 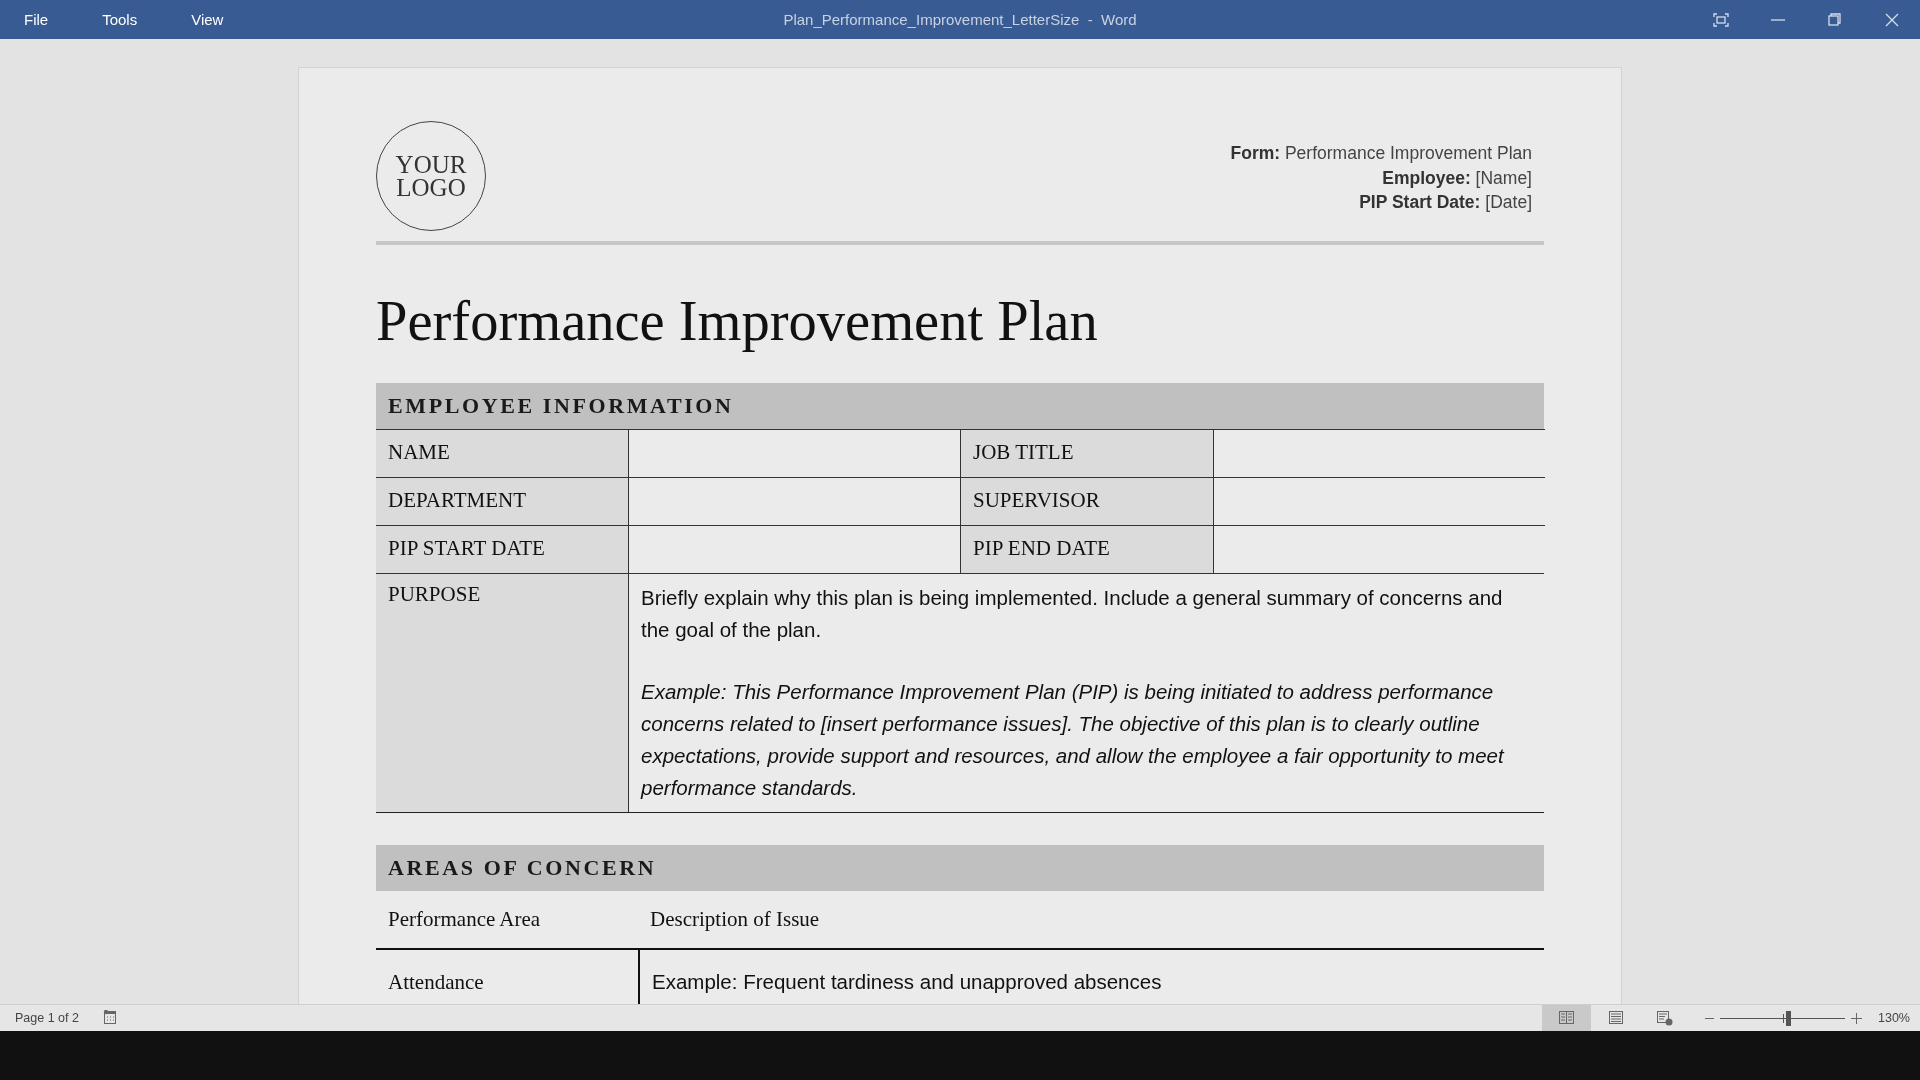 I want to click on header-field: Form: Performance Improvement Plan, so click(x=1381, y=153).